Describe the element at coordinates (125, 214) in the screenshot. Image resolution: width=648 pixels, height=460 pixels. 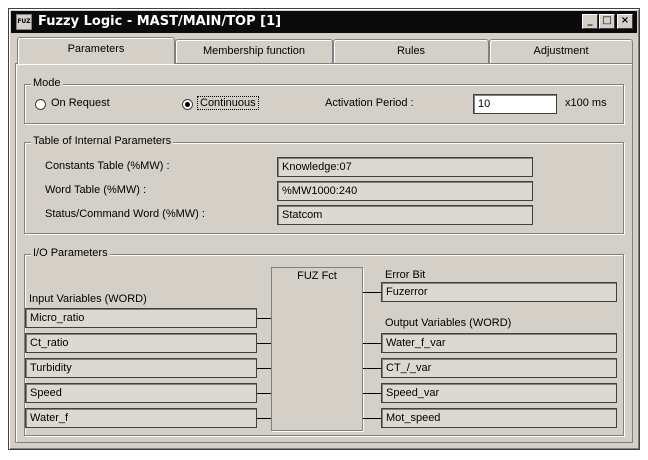
I see `status-command-label: Status/Command Word (%MW) :` at that location.